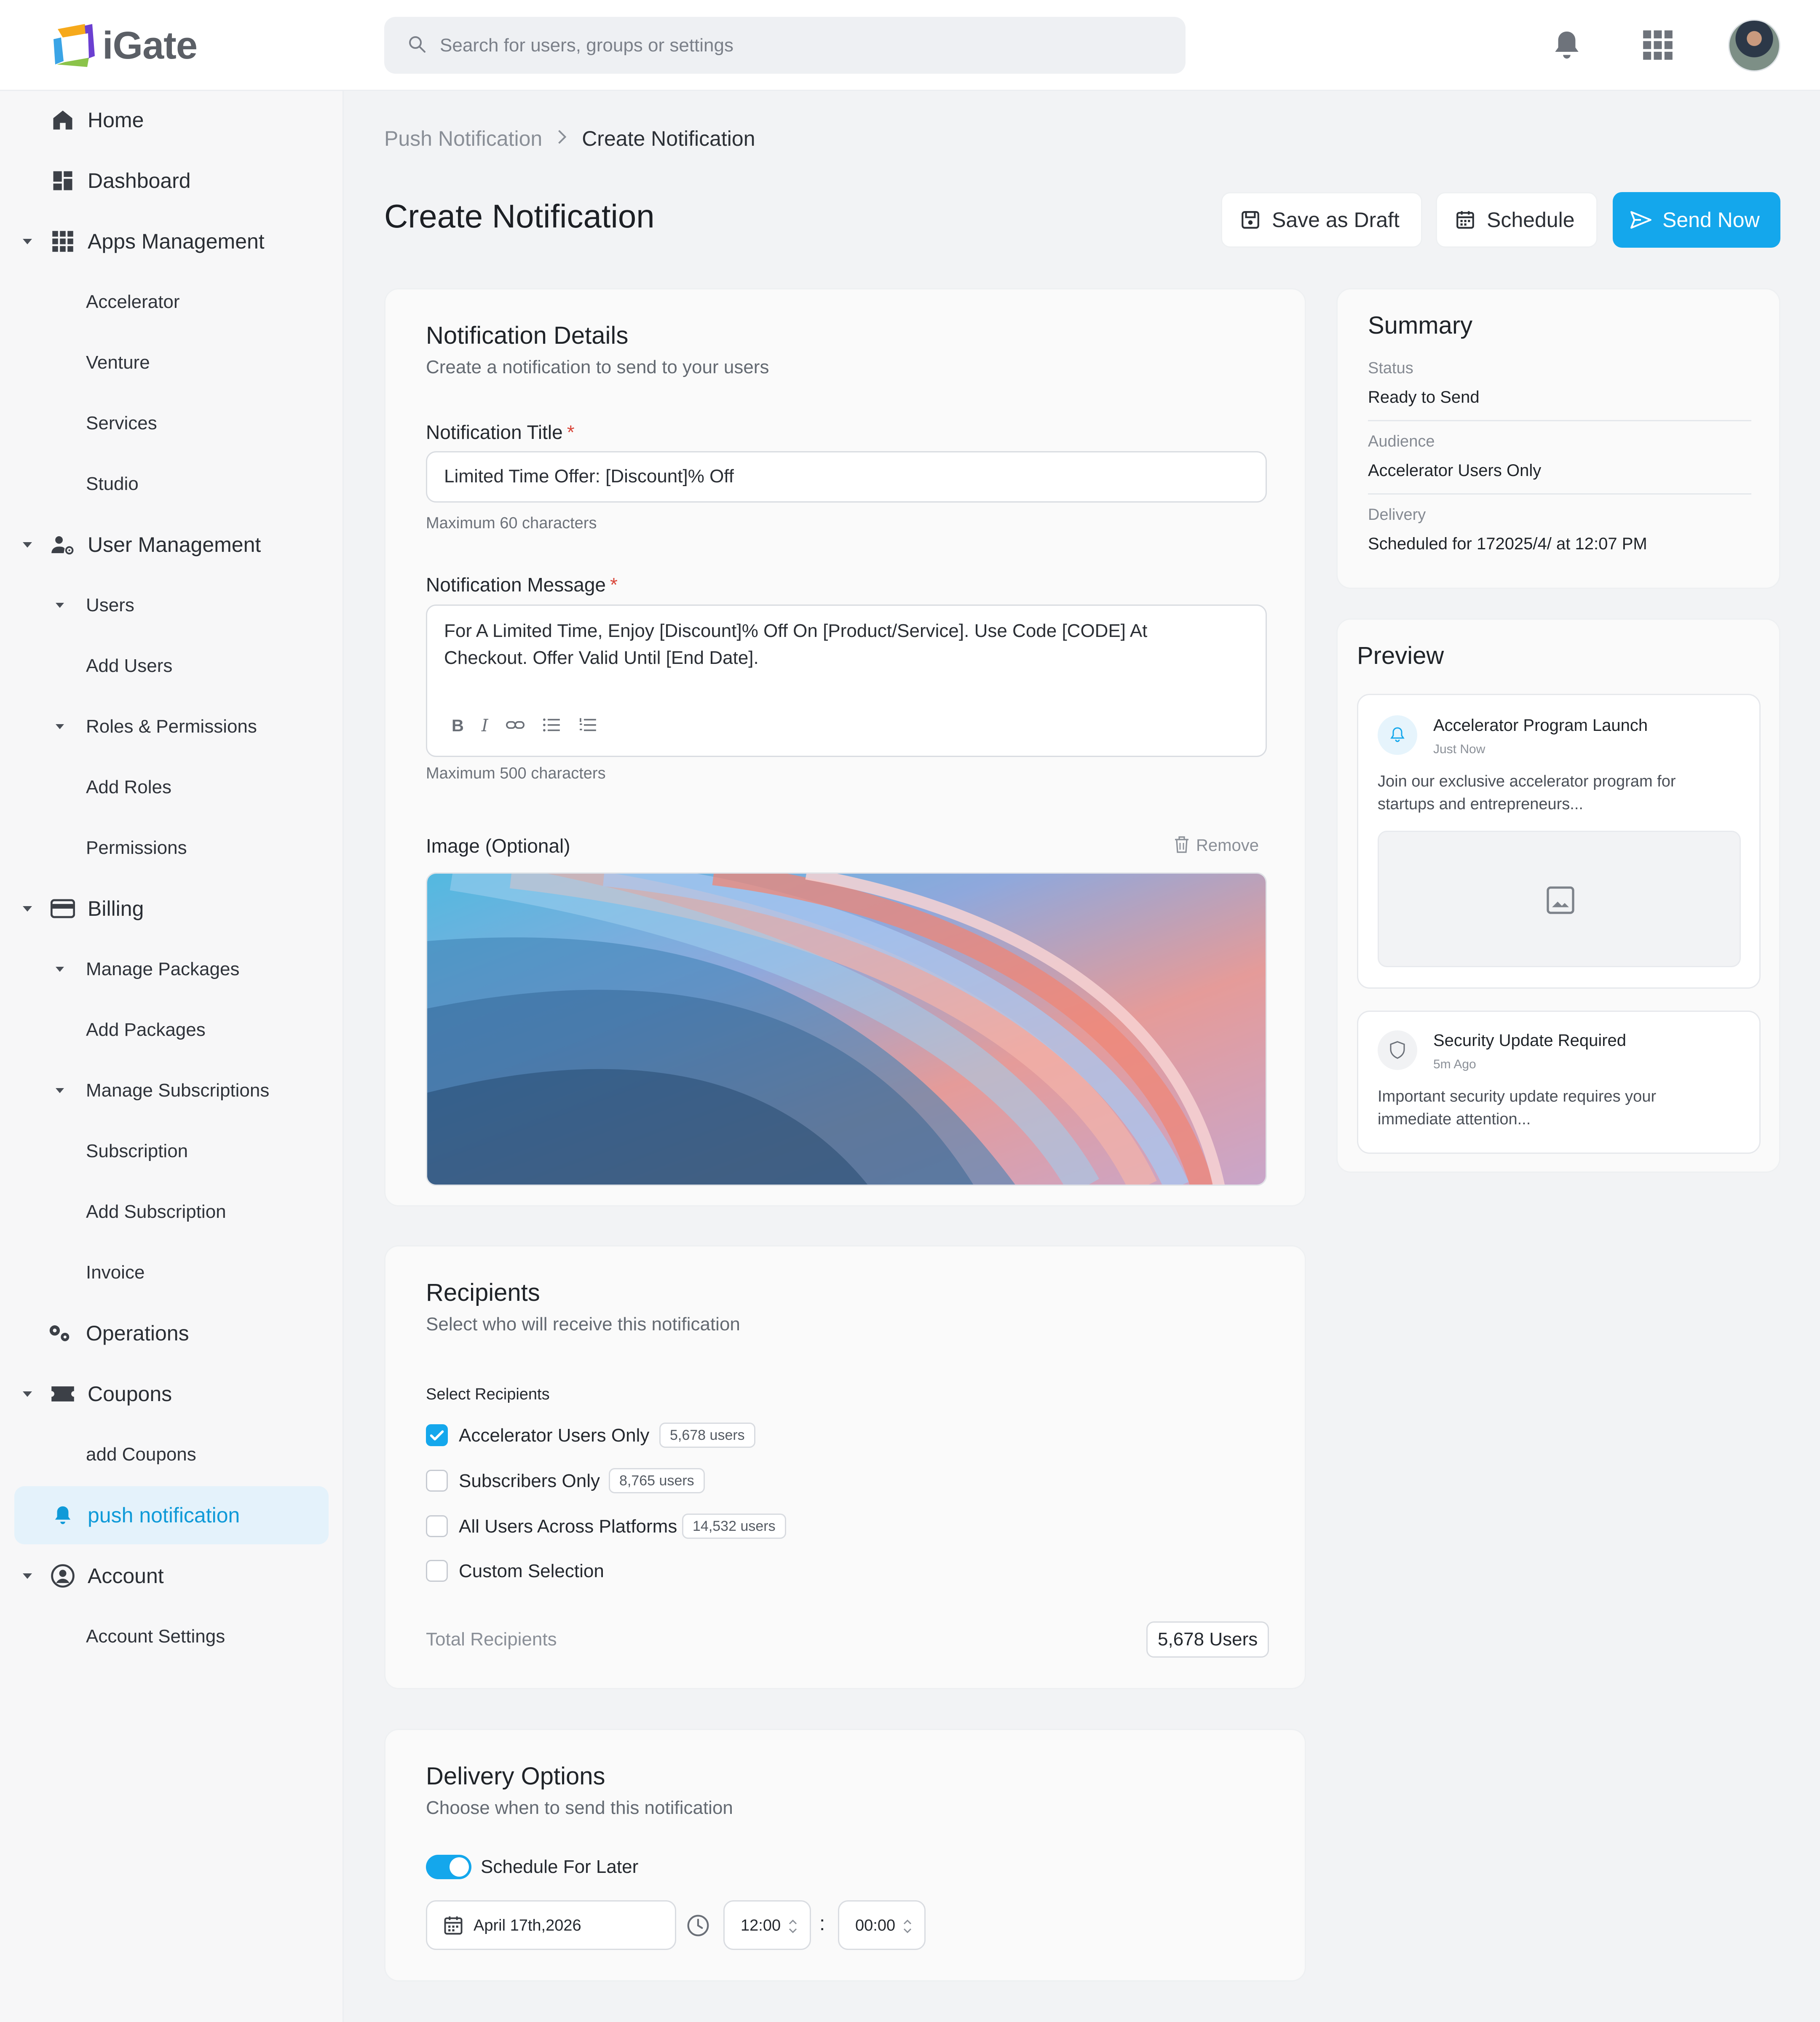 This screenshot has width=1820, height=2022. I want to click on sidebar-item-label: Subscription, so click(137, 1151).